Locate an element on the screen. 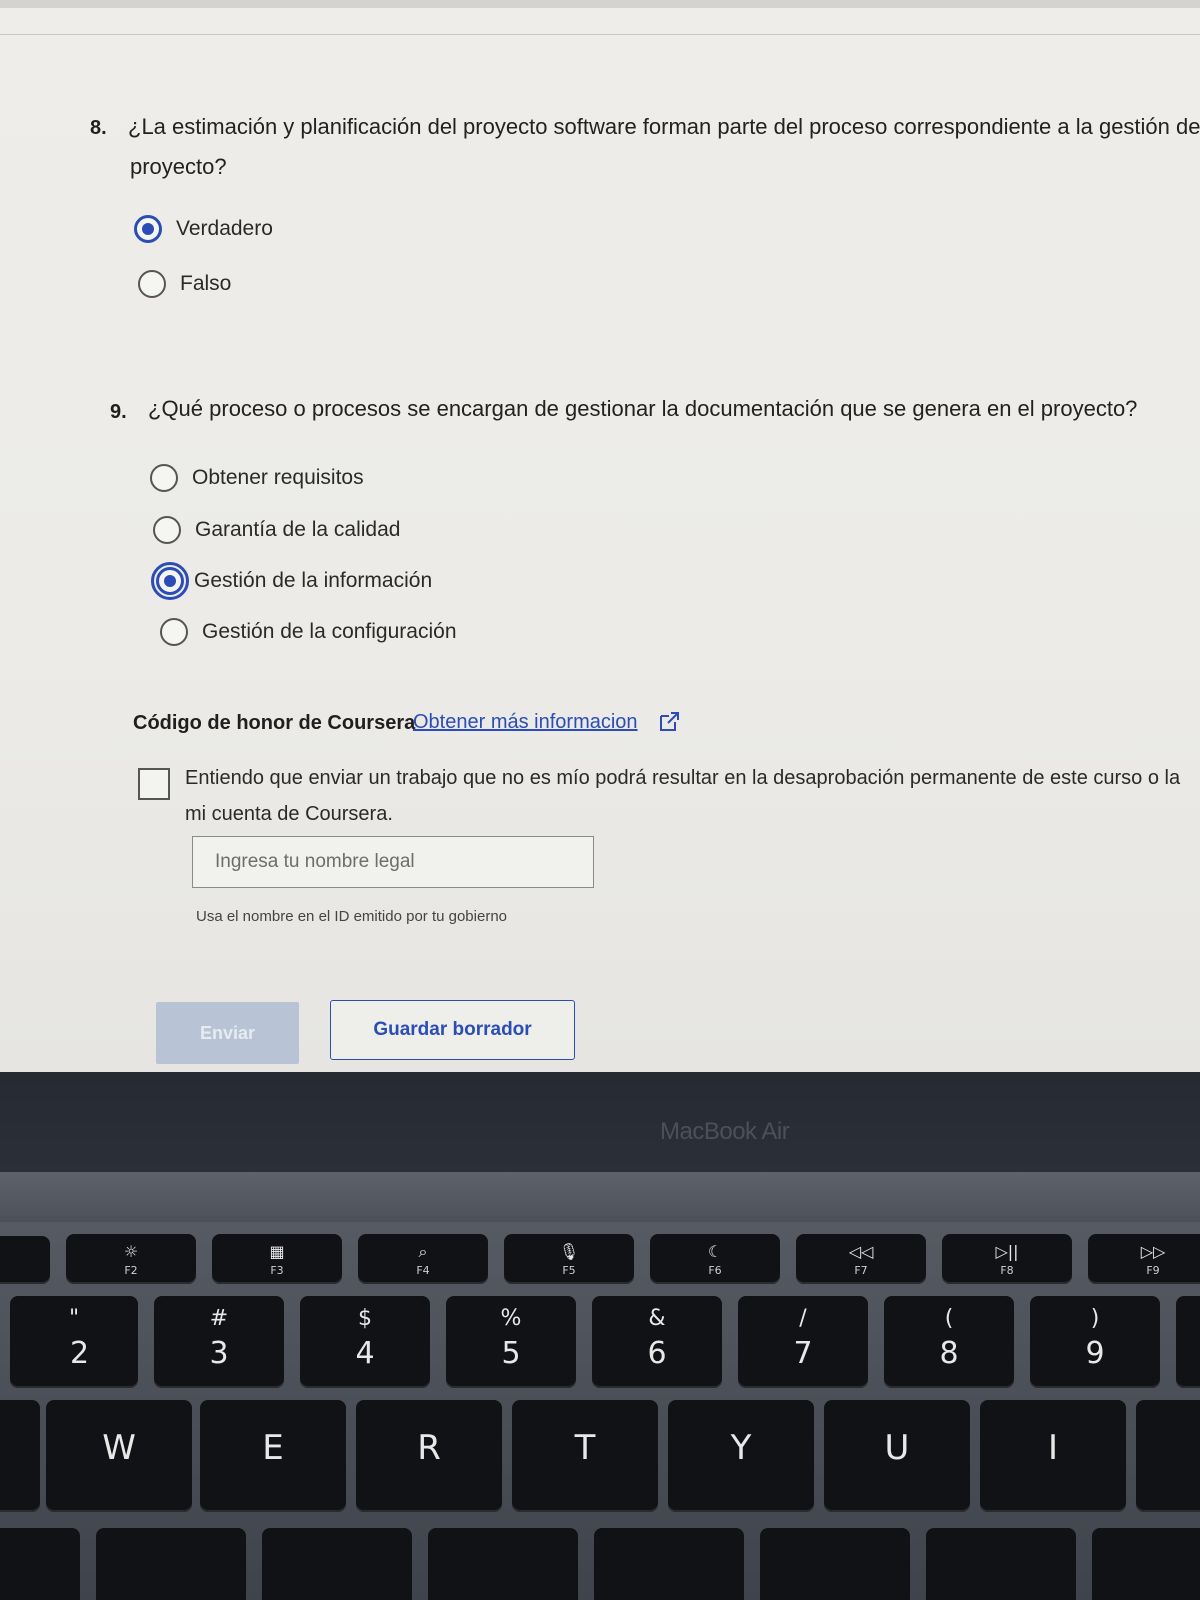 This screenshot has height=1600, width=1200. key-r: R is located at coordinates (429, 1456).